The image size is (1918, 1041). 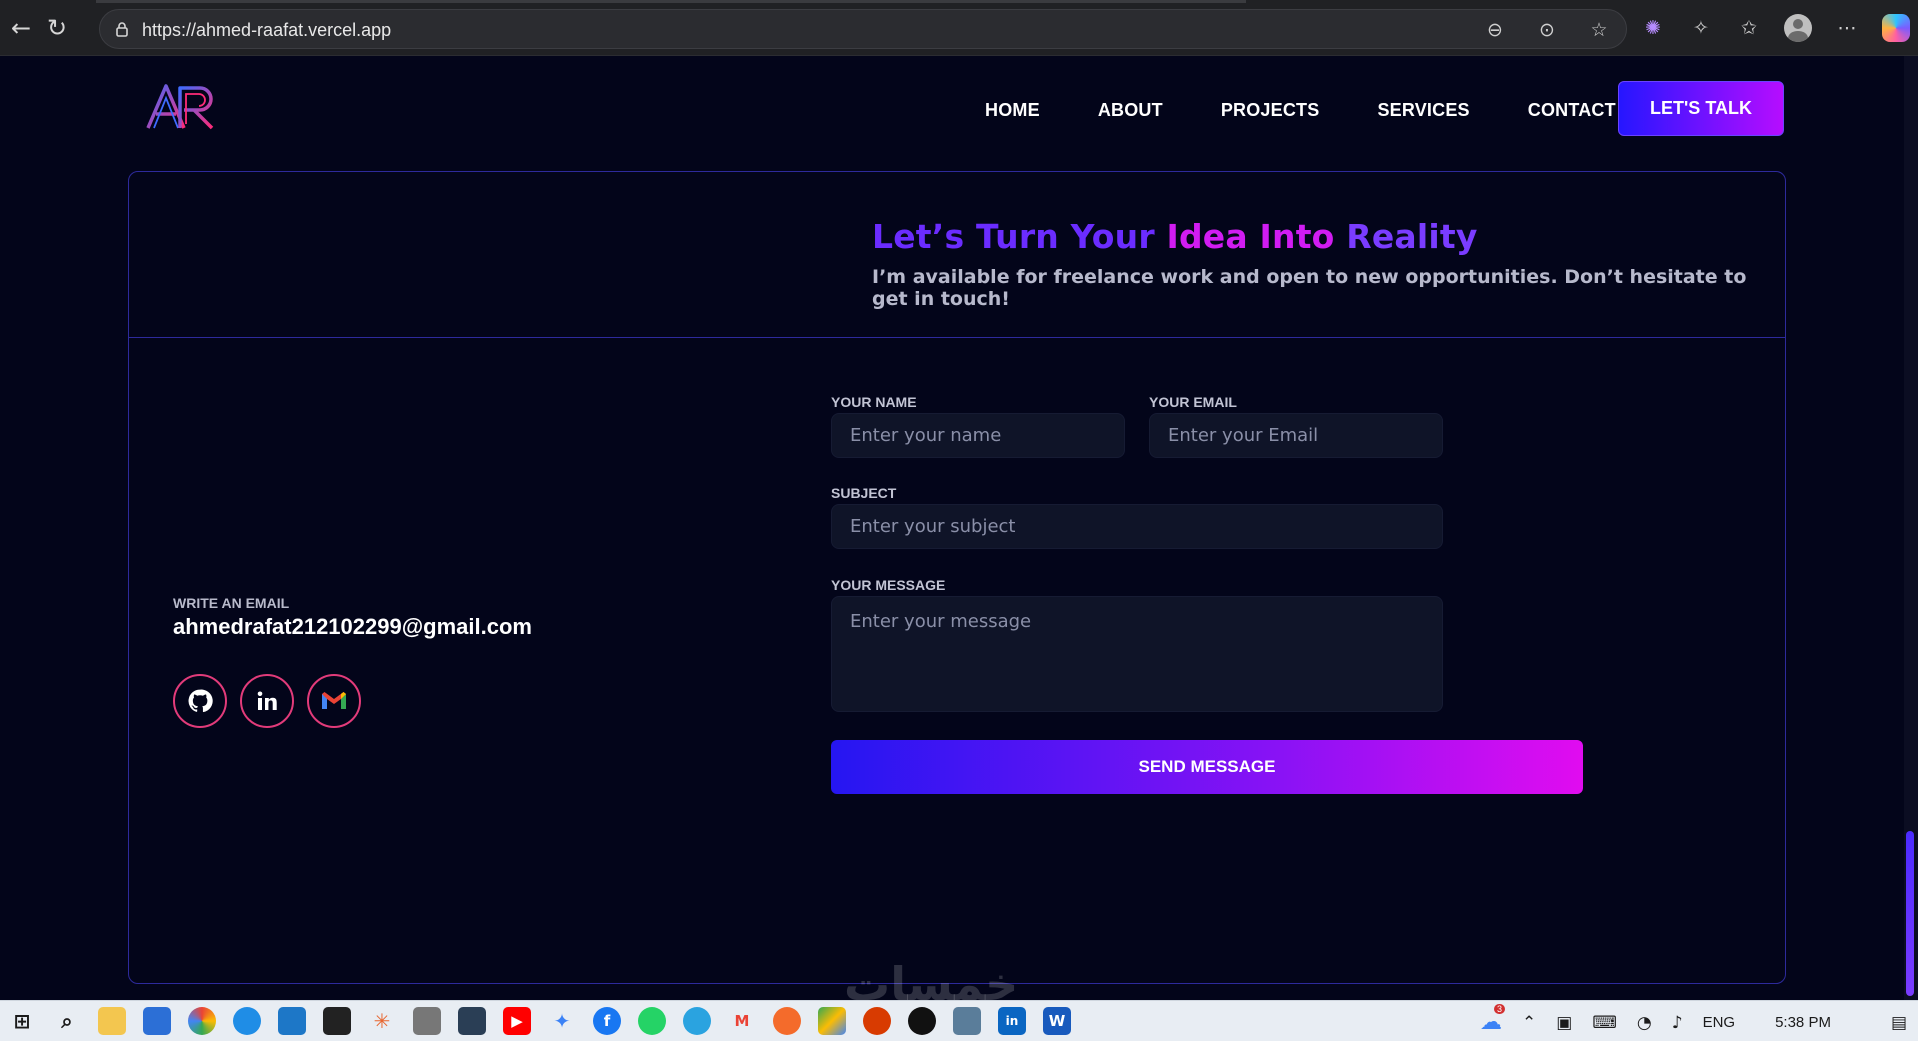 What do you see at coordinates (1677, 1023) in the screenshot?
I see `volume-icon: ♪` at bounding box center [1677, 1023].